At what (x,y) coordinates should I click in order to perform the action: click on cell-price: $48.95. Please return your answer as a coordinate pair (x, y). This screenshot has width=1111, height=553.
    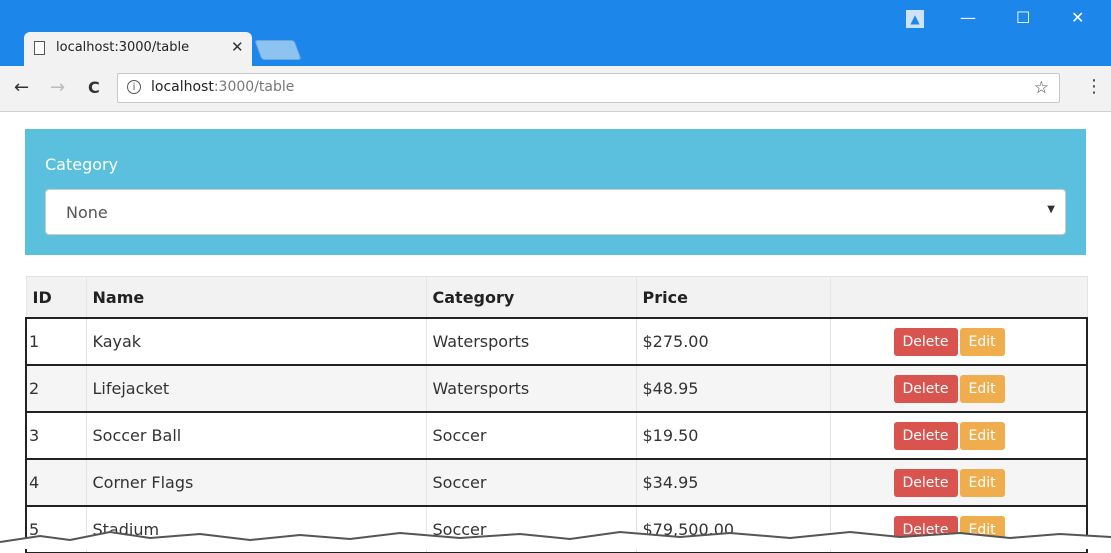
    Looking at the image, I should click on (733, 388).